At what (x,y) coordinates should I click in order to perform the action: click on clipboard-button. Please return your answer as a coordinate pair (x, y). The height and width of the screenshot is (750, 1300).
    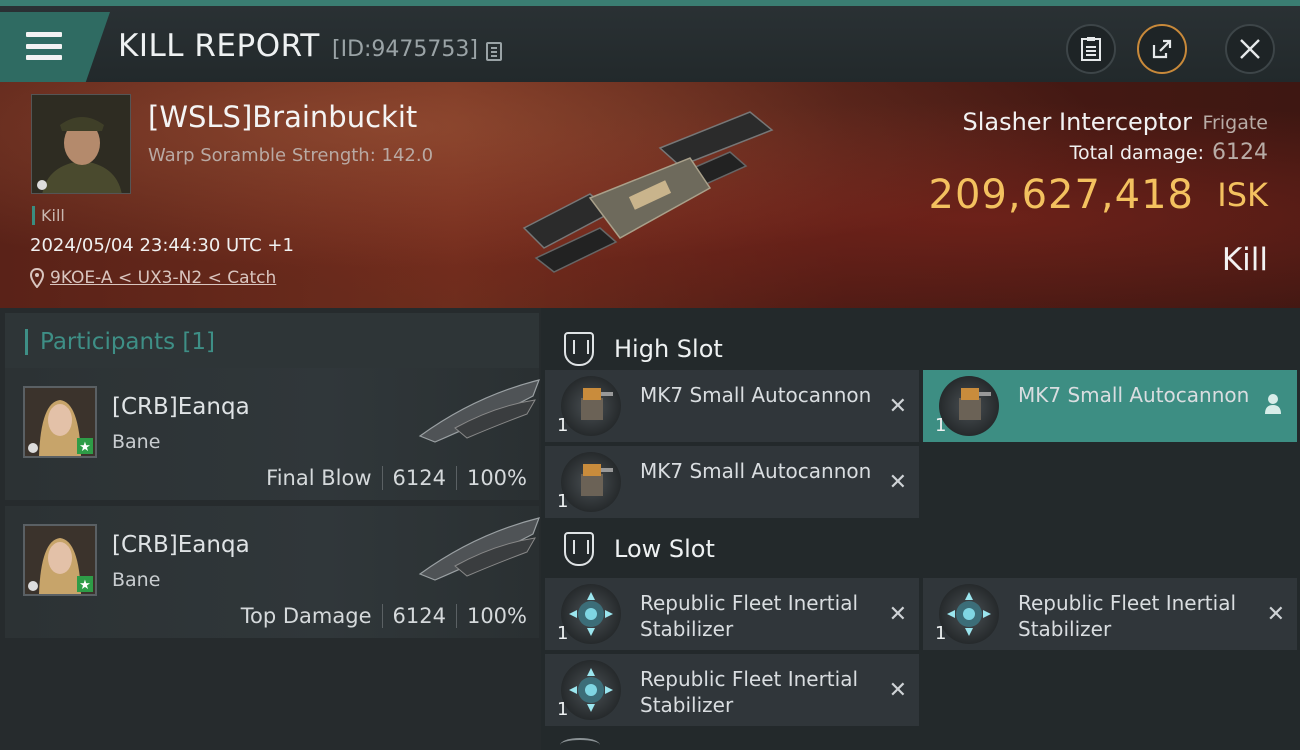
    Looking at the image, I should click on (1091, 49).